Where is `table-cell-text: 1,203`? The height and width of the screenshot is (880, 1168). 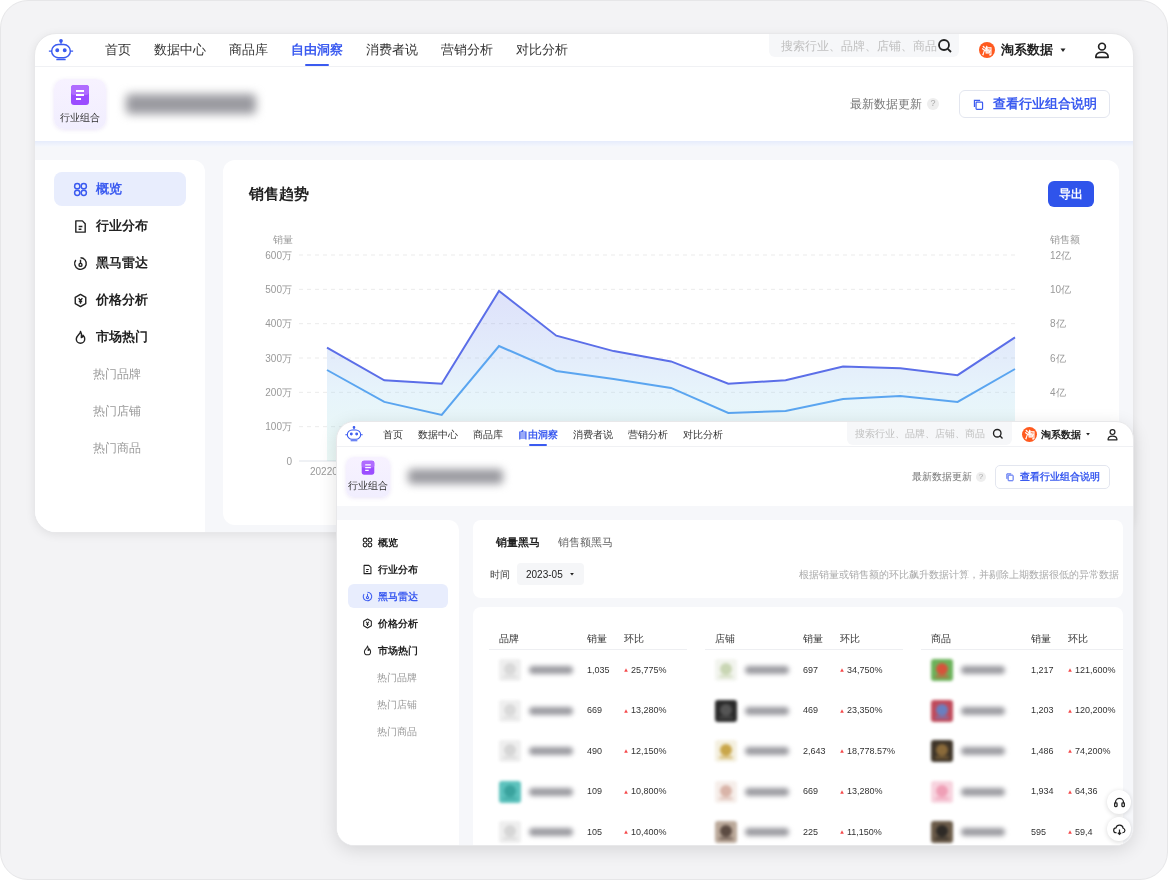
table-cell-text: 1,203 is located at coordinates (1043, 710).